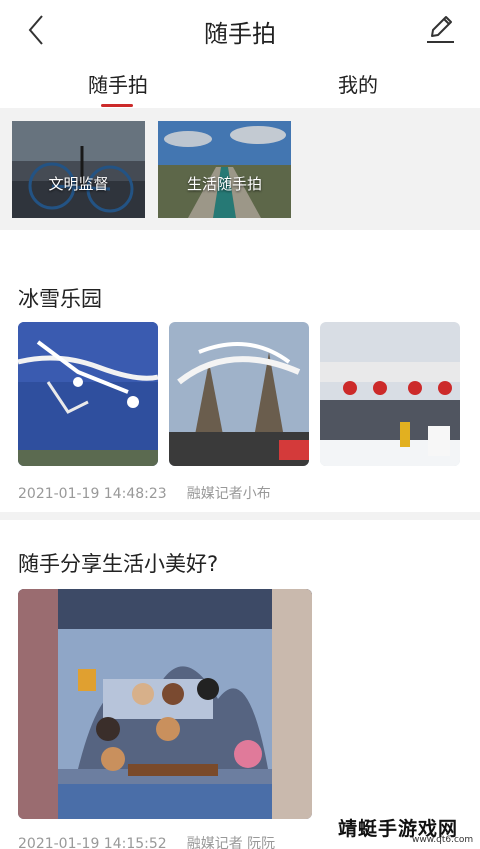  I want to click on tab-suishoupai: 随手拍, so click(118, 83).